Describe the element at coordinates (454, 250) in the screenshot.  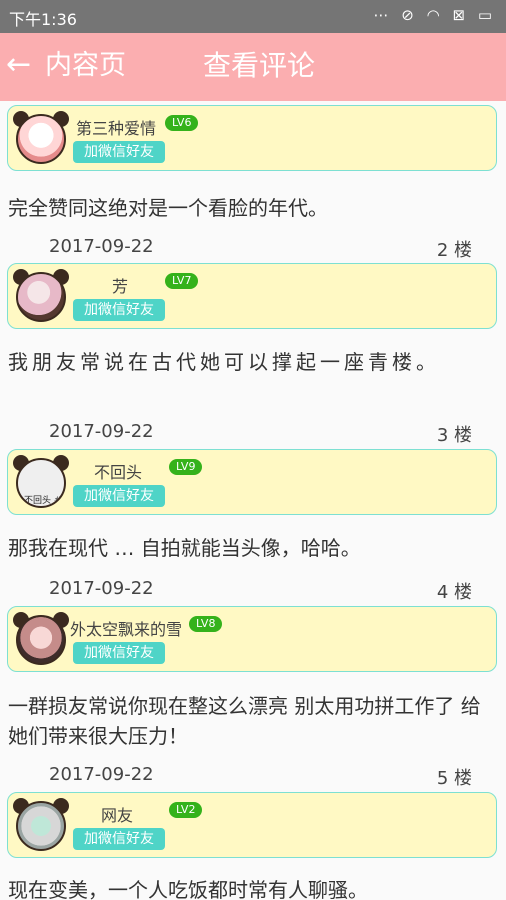
I see `comment-floor: 2 楼` at that location.